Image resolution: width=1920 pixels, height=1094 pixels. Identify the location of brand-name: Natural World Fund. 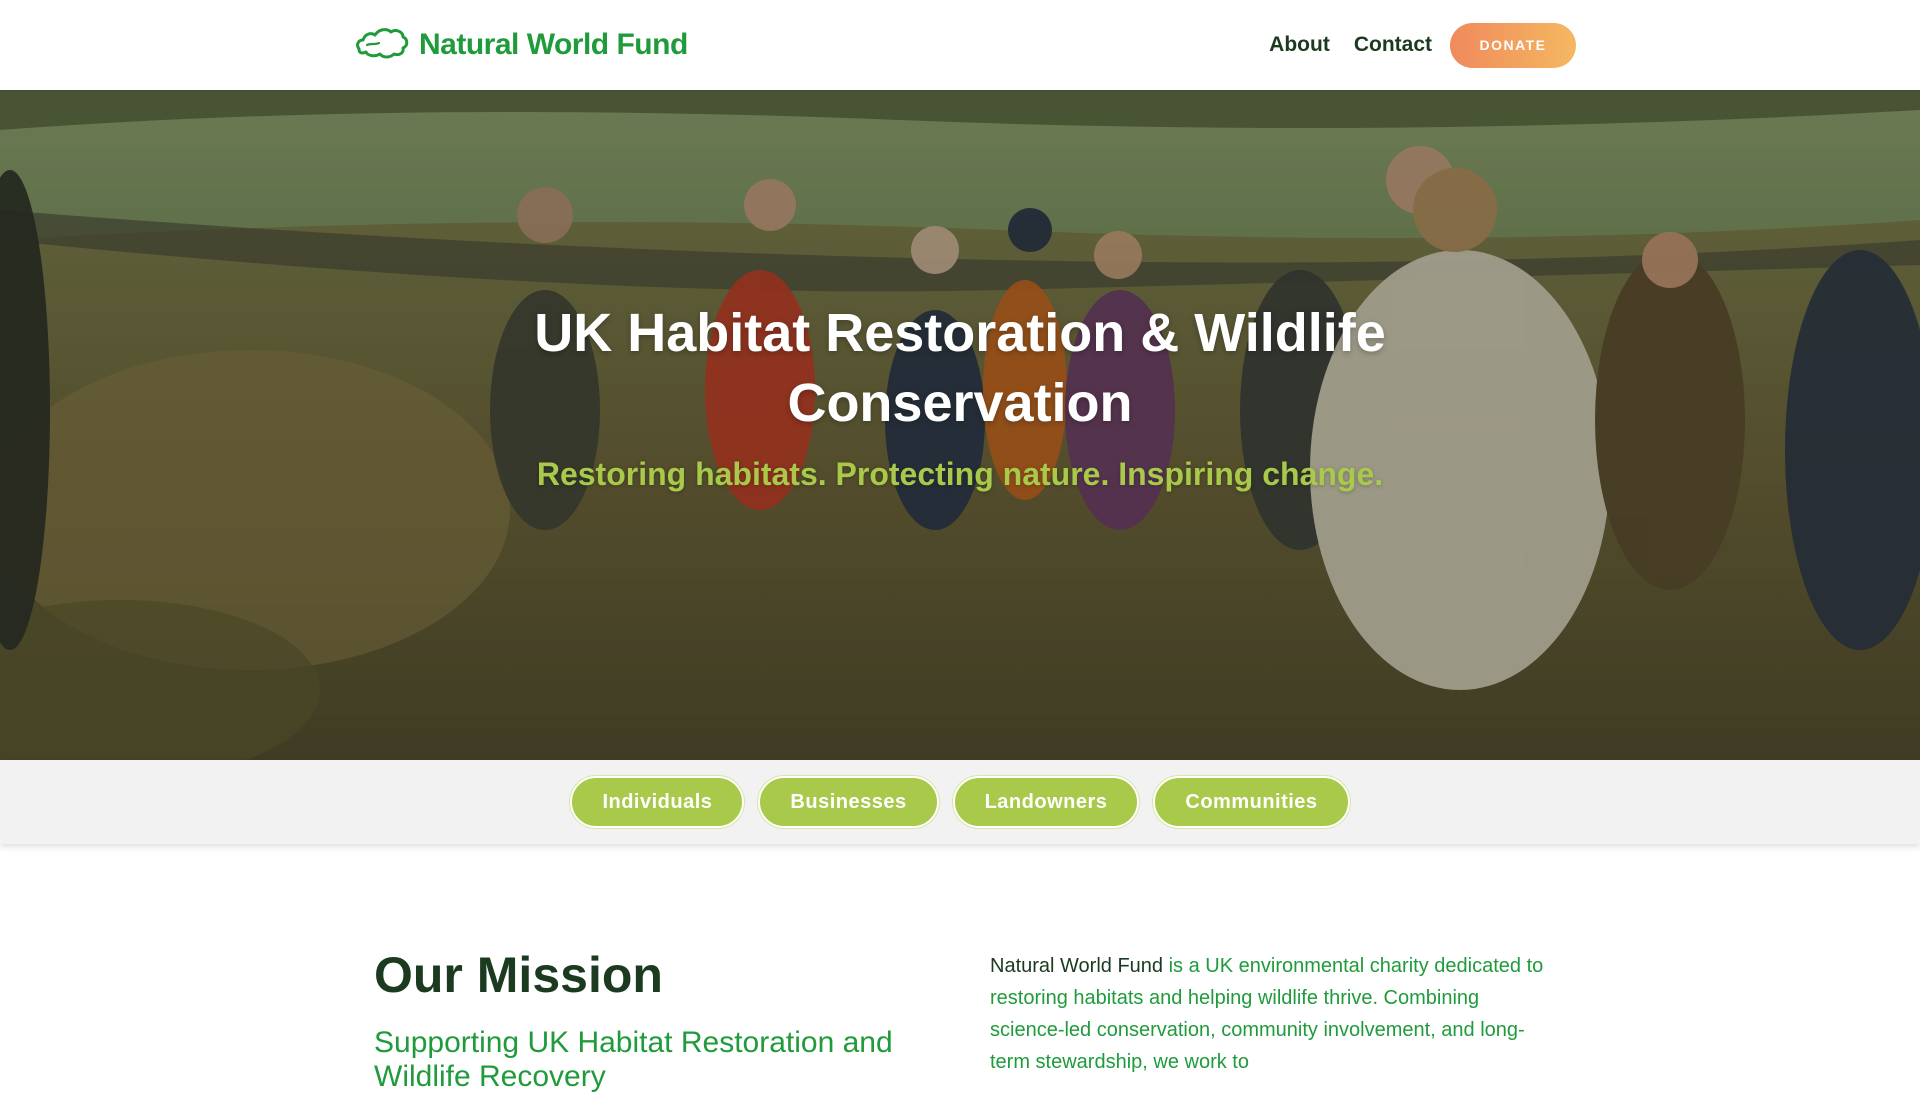
(553, 44).